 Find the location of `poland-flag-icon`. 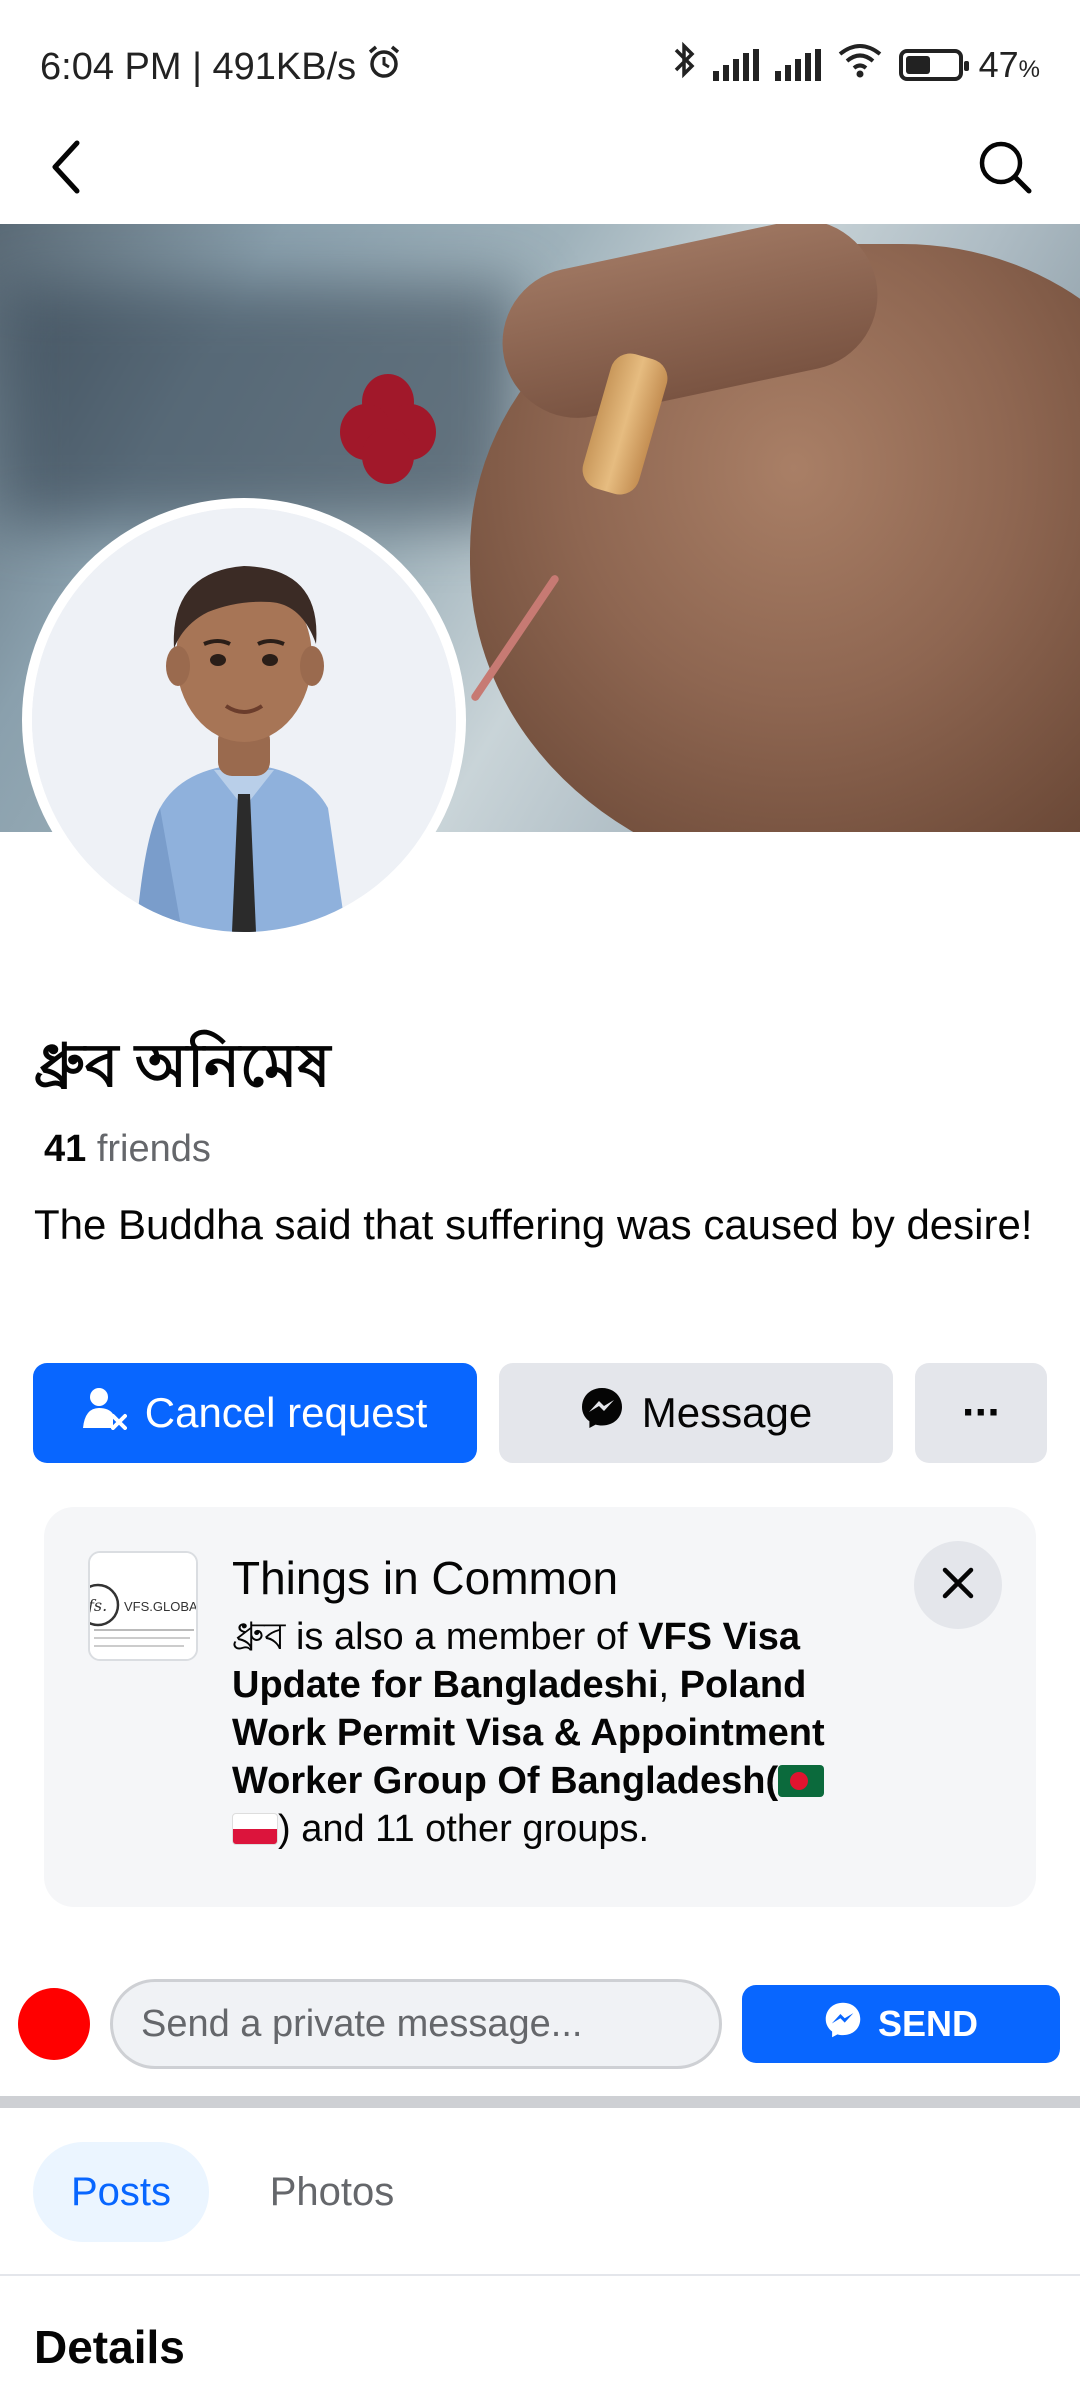

poland-flag-icon is located at coordinates (255, 1829).